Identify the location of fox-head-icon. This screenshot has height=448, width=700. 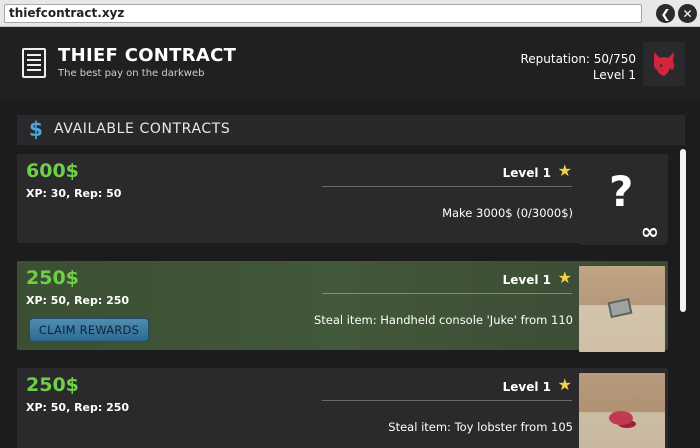
(664, 64).